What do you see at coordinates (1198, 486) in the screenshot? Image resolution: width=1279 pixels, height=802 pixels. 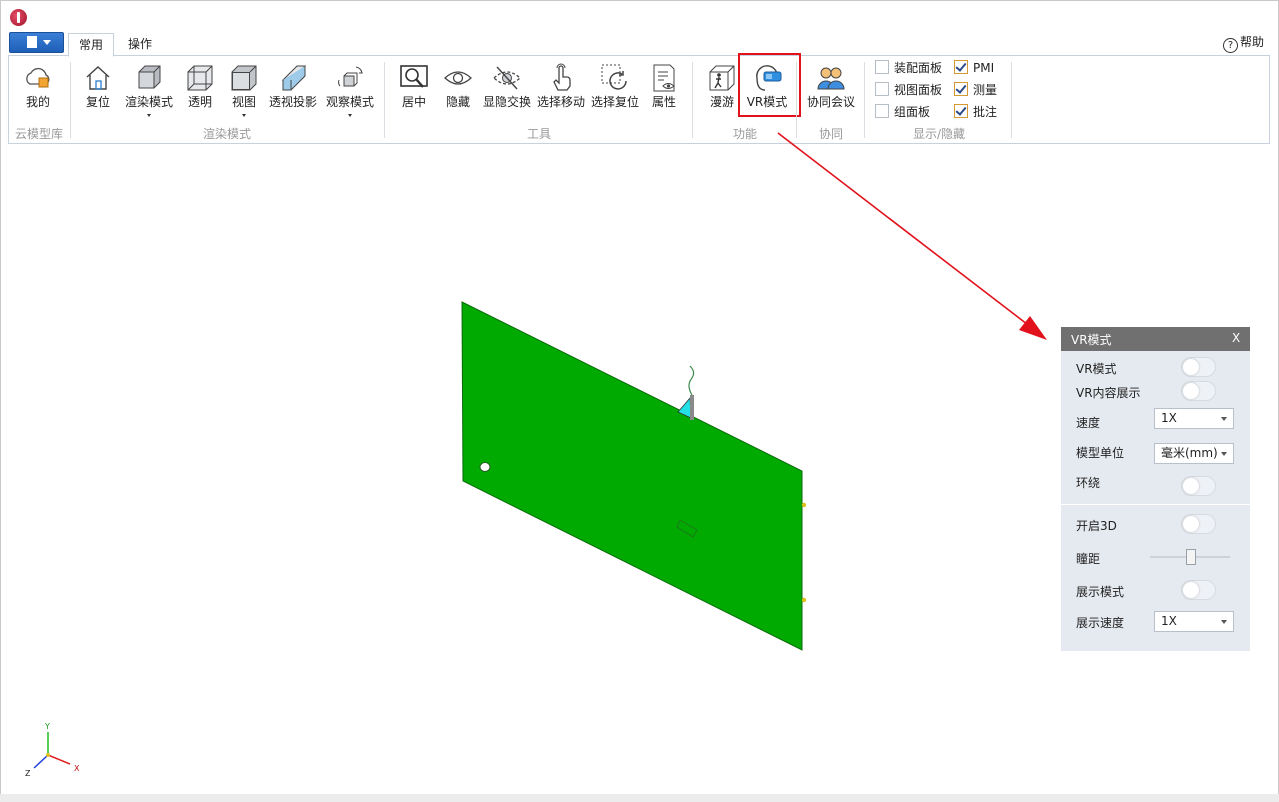 I see `orbit-toggle` at bounding box center [1198, 486].